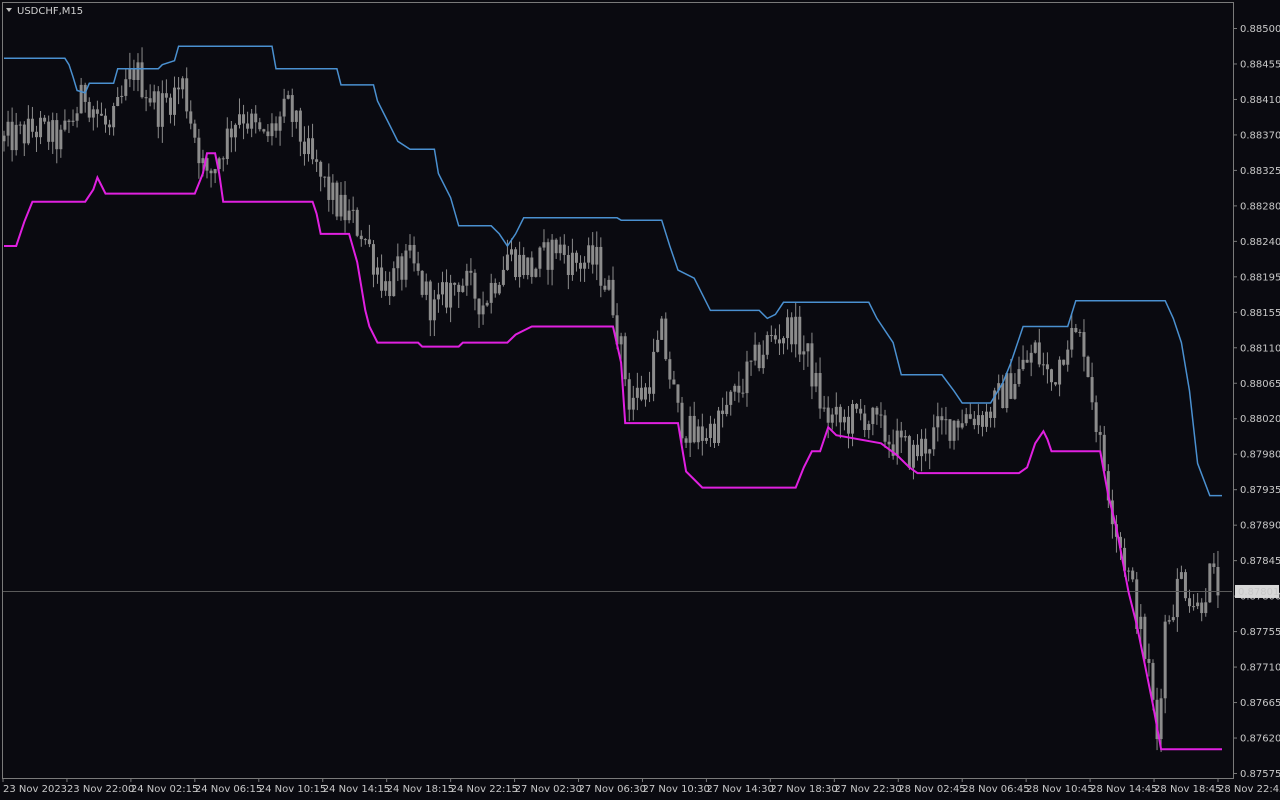  Describe the element at coordinates (164, 789) in the screenshot. I see `time-tick-label: 24 Nov 02:15` at that location.